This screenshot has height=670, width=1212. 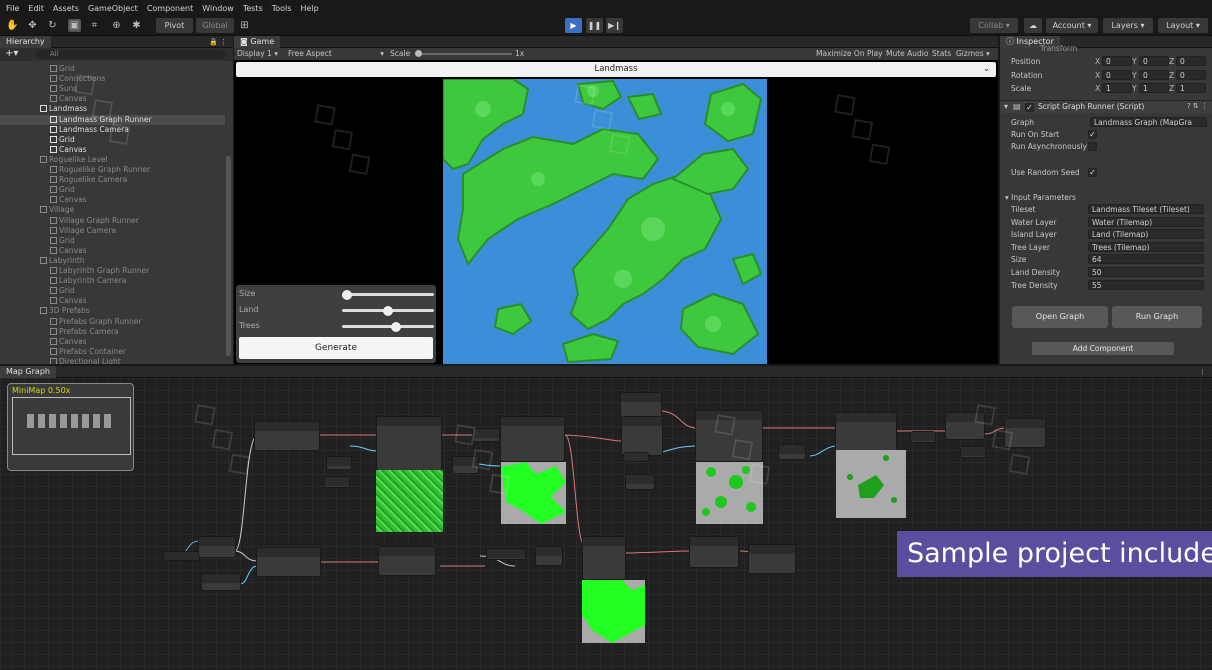 What do you see at coordinates (215, 25) in the screenshot?
I see `global-toggle: Global` at bounding box center [215, 25].